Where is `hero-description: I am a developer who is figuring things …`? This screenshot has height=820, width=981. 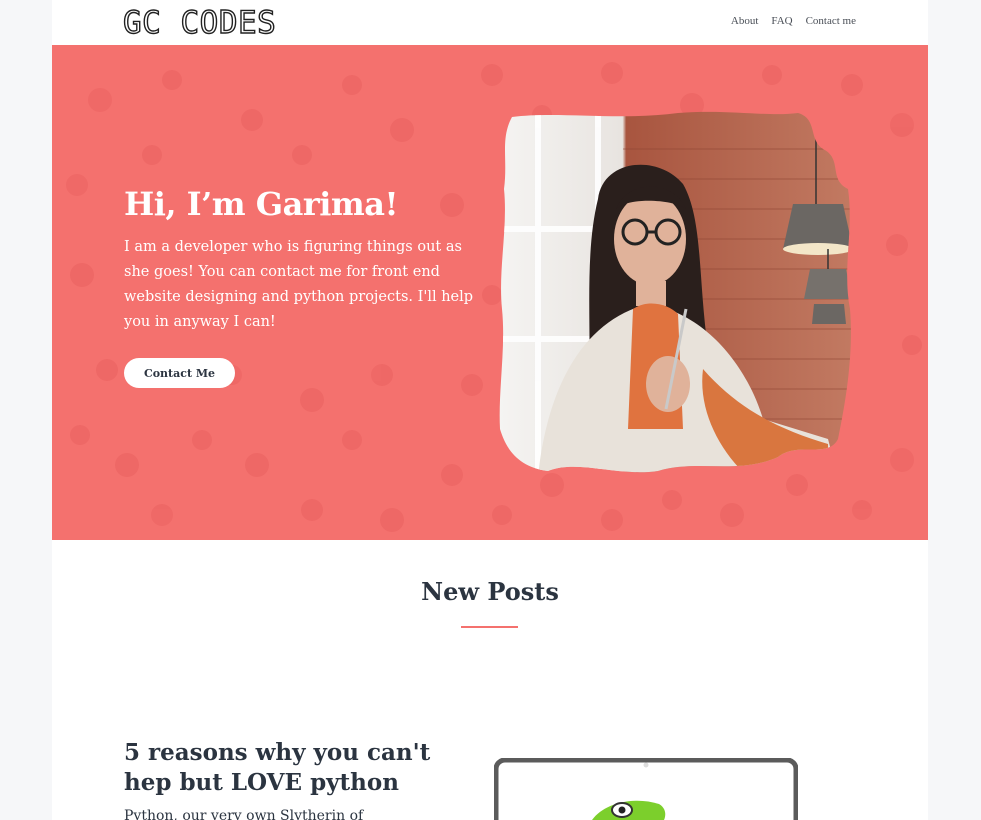
hero-description: I am a developer who is figuring things … is located at coordinates (299, 284).